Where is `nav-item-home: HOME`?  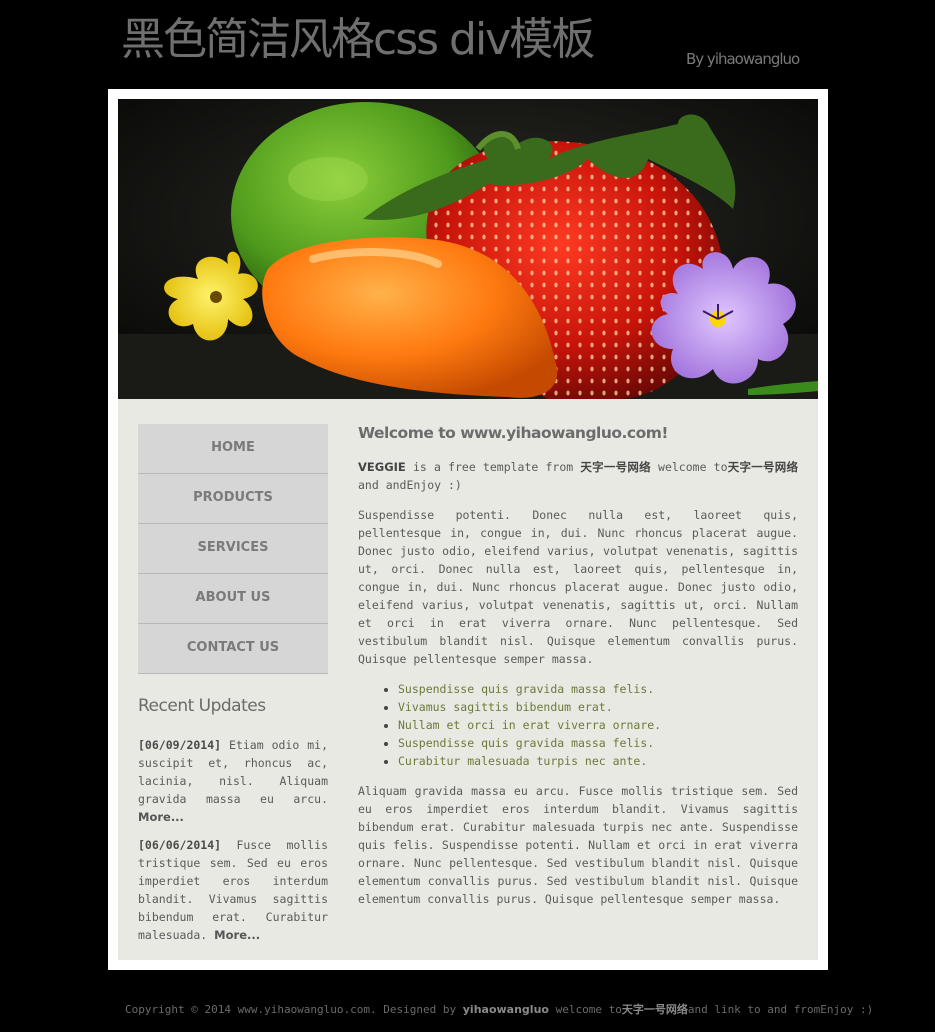
nav-item-home: HOME is located at coordinates (233, 449).